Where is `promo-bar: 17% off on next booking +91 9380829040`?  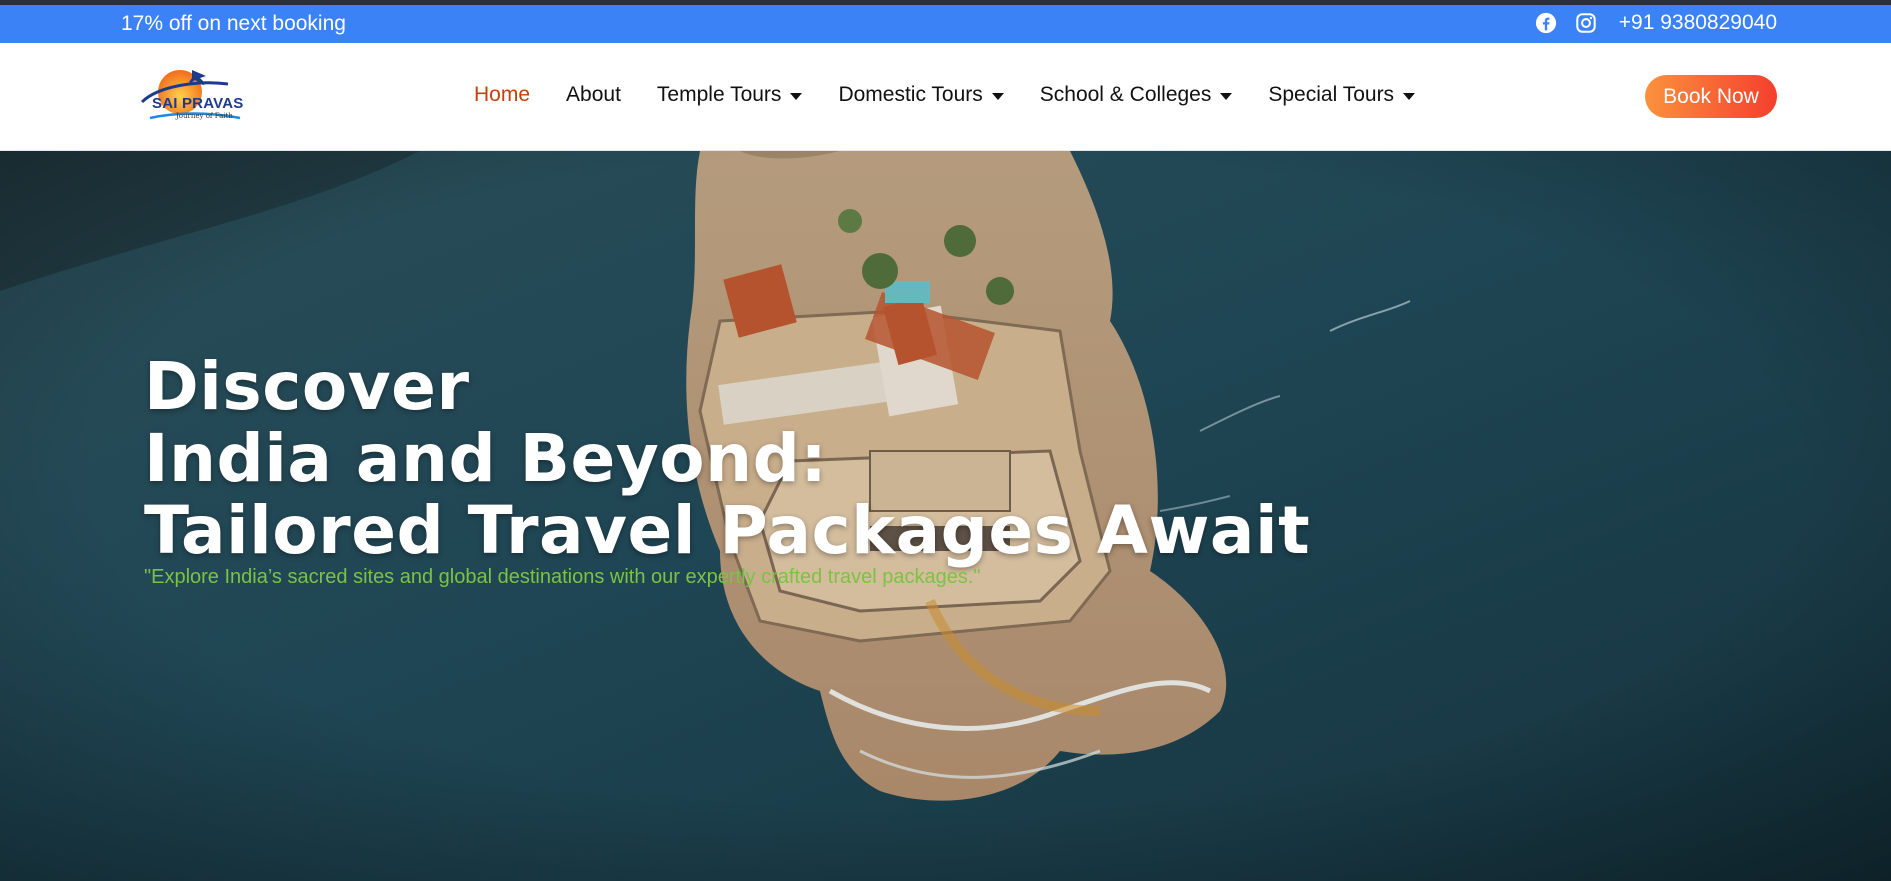
promo-bar: 17% off on next booking +91 9380829040 is located at coordinates (945, 24).